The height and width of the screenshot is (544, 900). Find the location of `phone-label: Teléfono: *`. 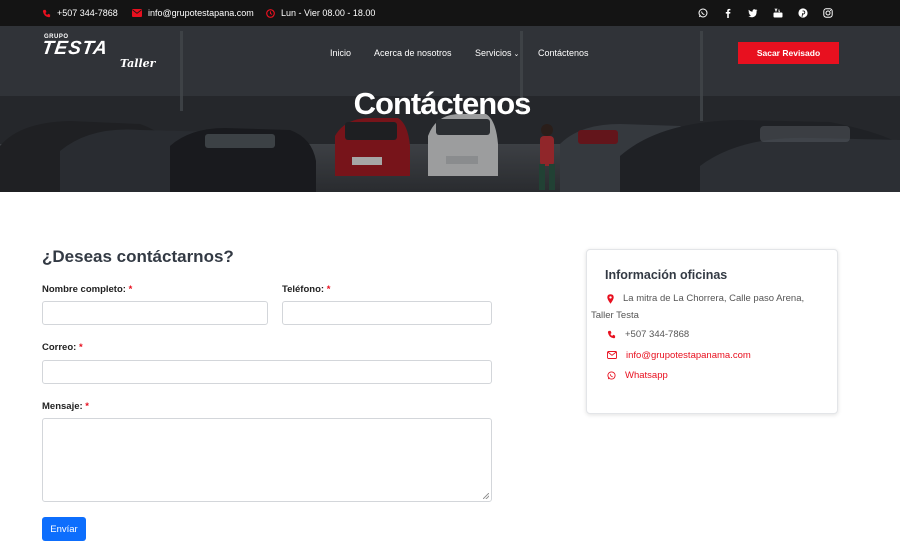

phone-label: Teléfono: * is located at coordinates (306, 289).